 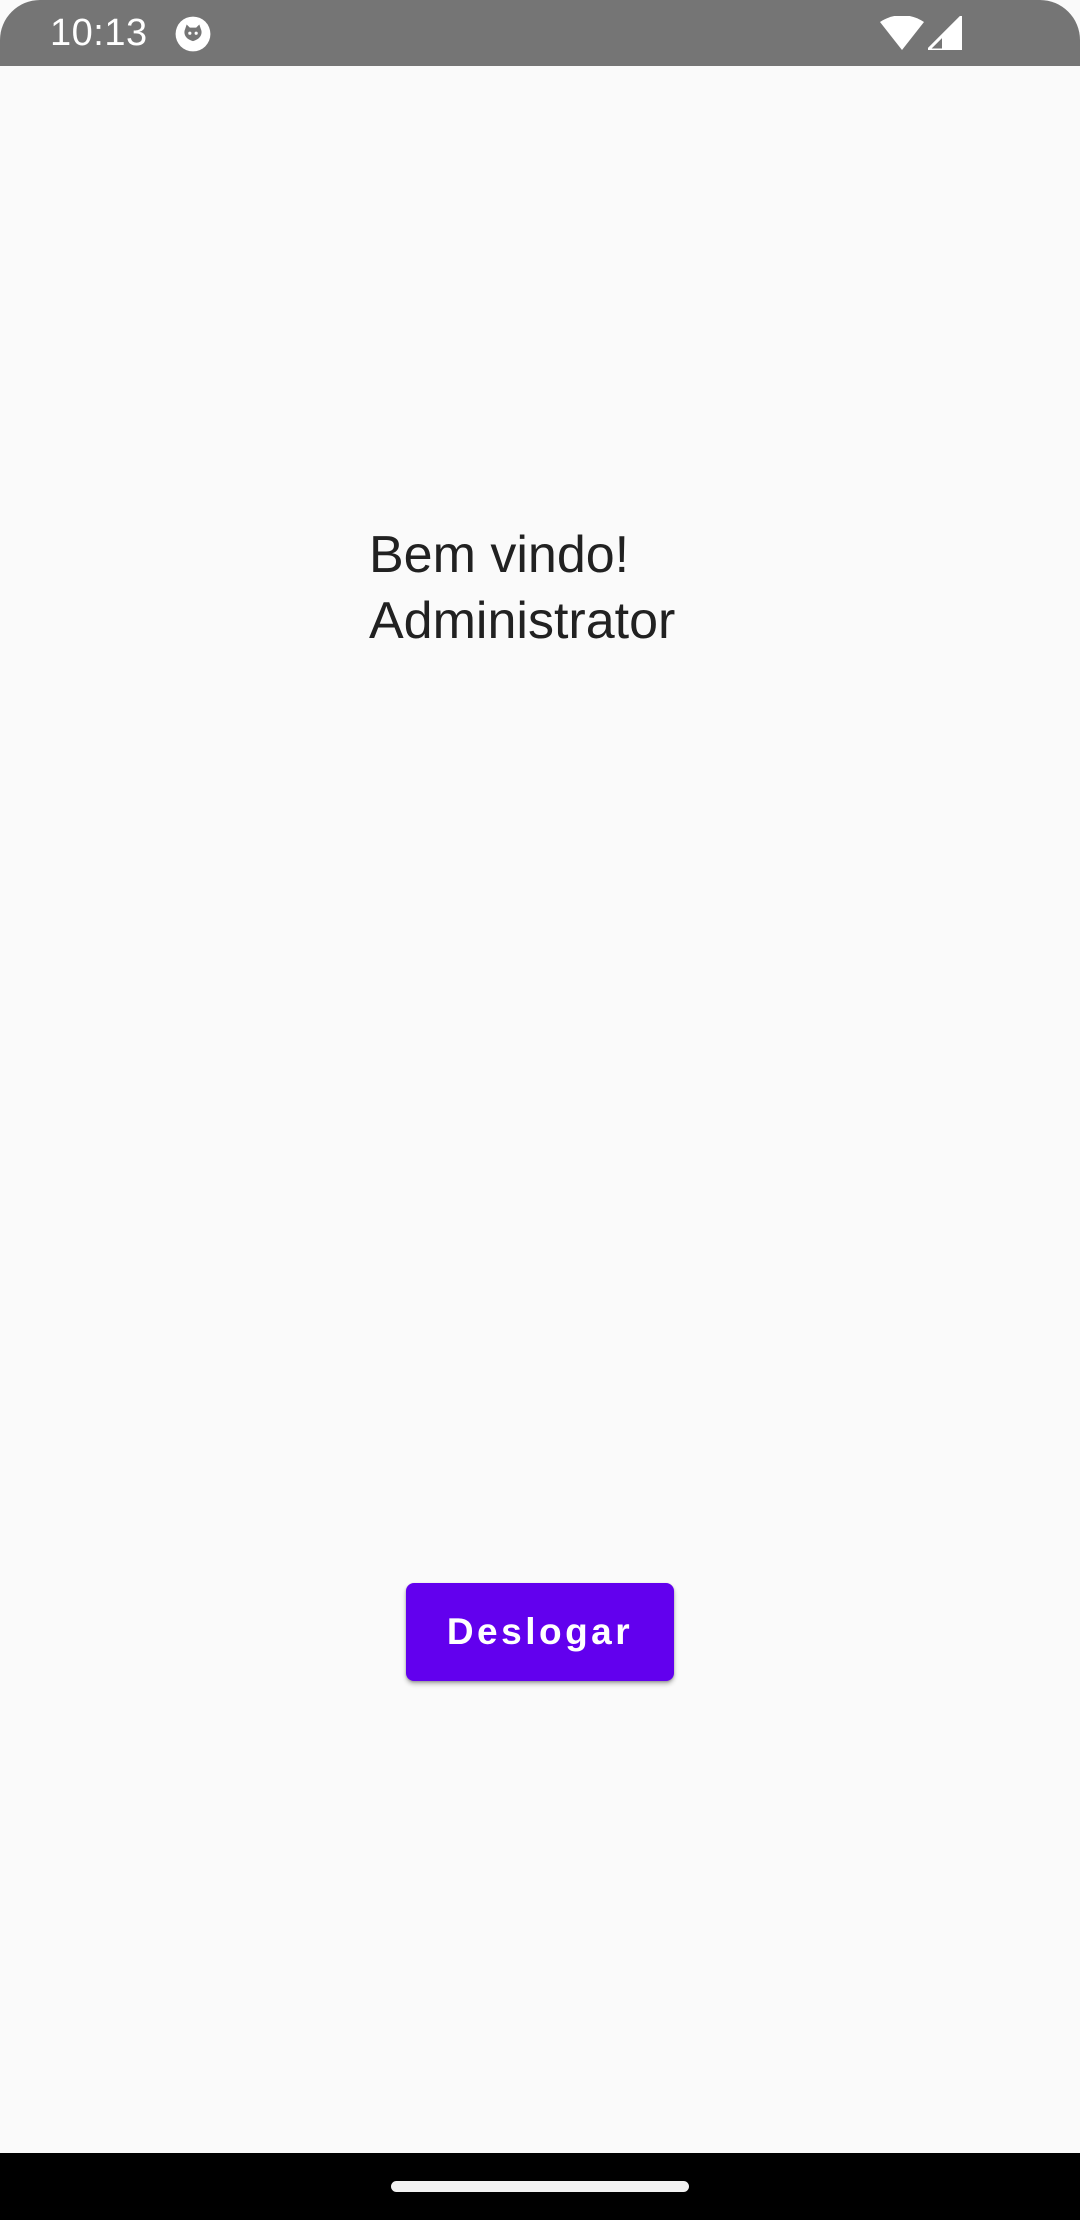 What do you see at coordinates (945, 33) in the screenshot?
I see `cell-signal-icon` at bounding box center [945, 33].